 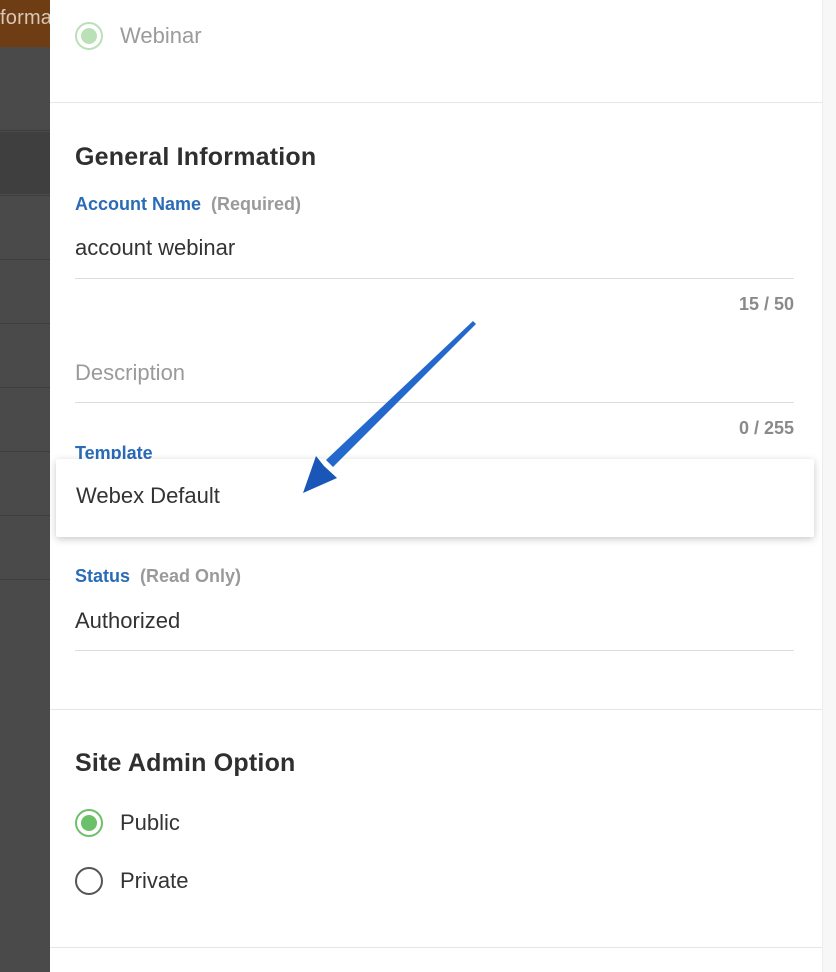 I want to click on radio-webinar-label: Webinar, so click(x=161, y=35).